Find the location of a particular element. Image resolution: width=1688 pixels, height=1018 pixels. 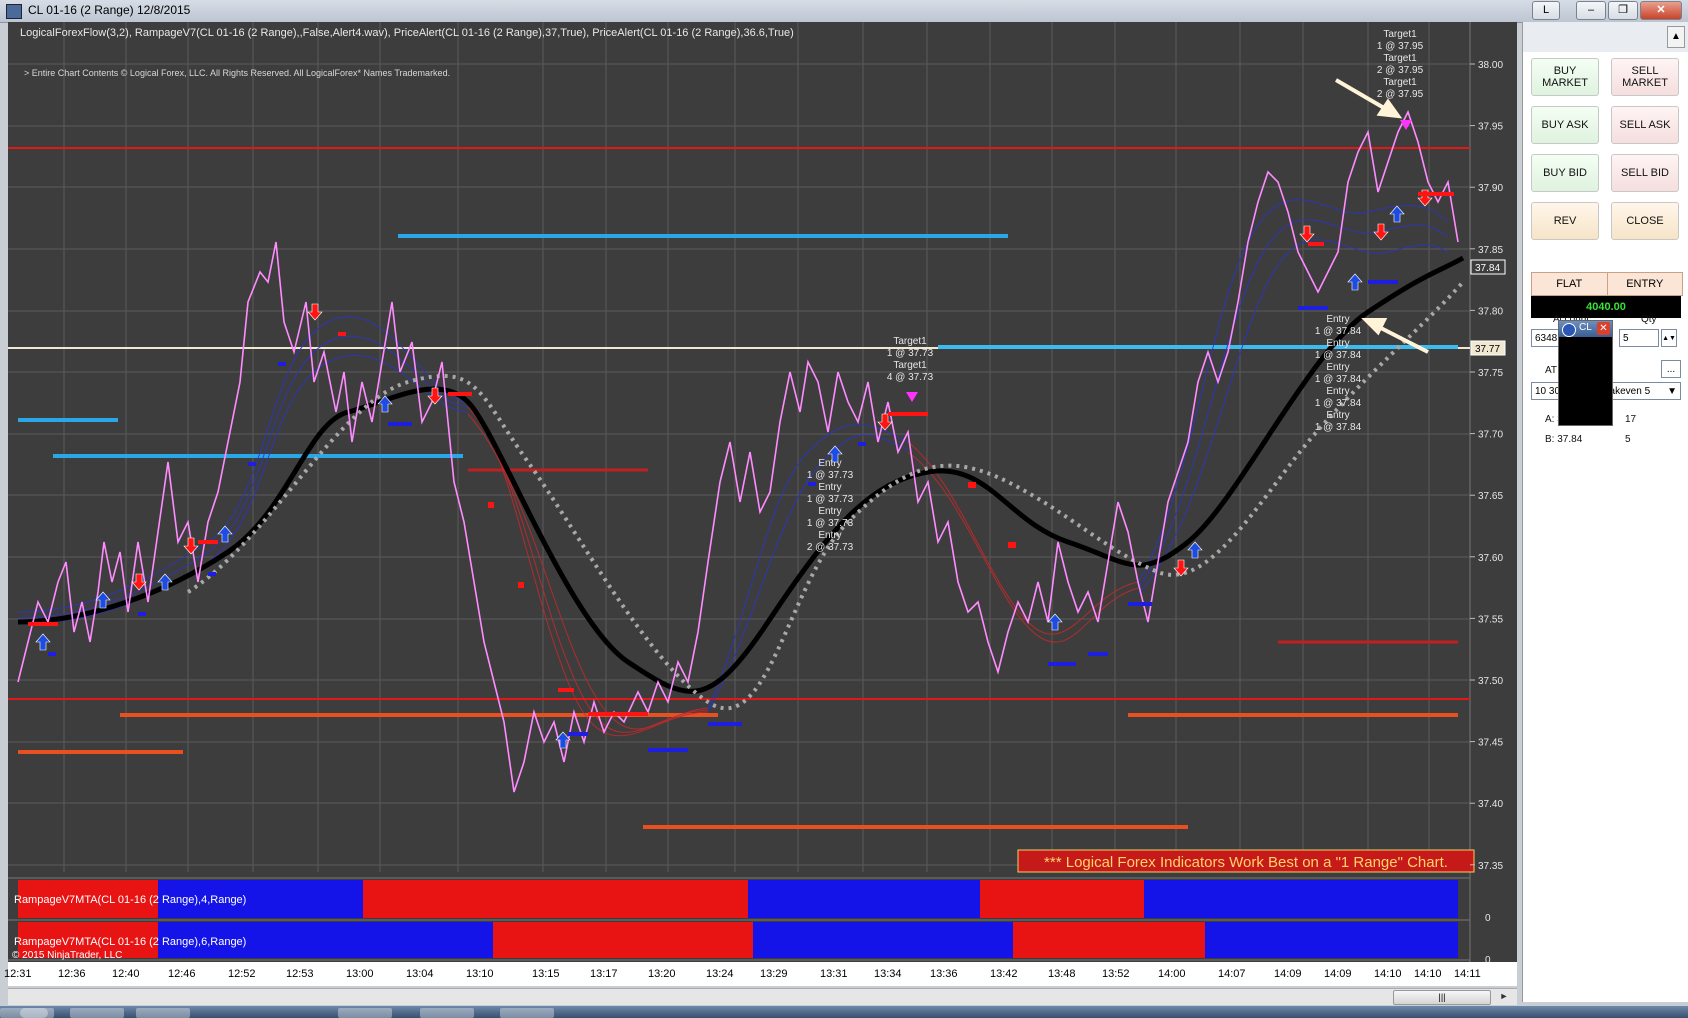

time-tick-label: 12:31 is located at coordinates (18, 974).